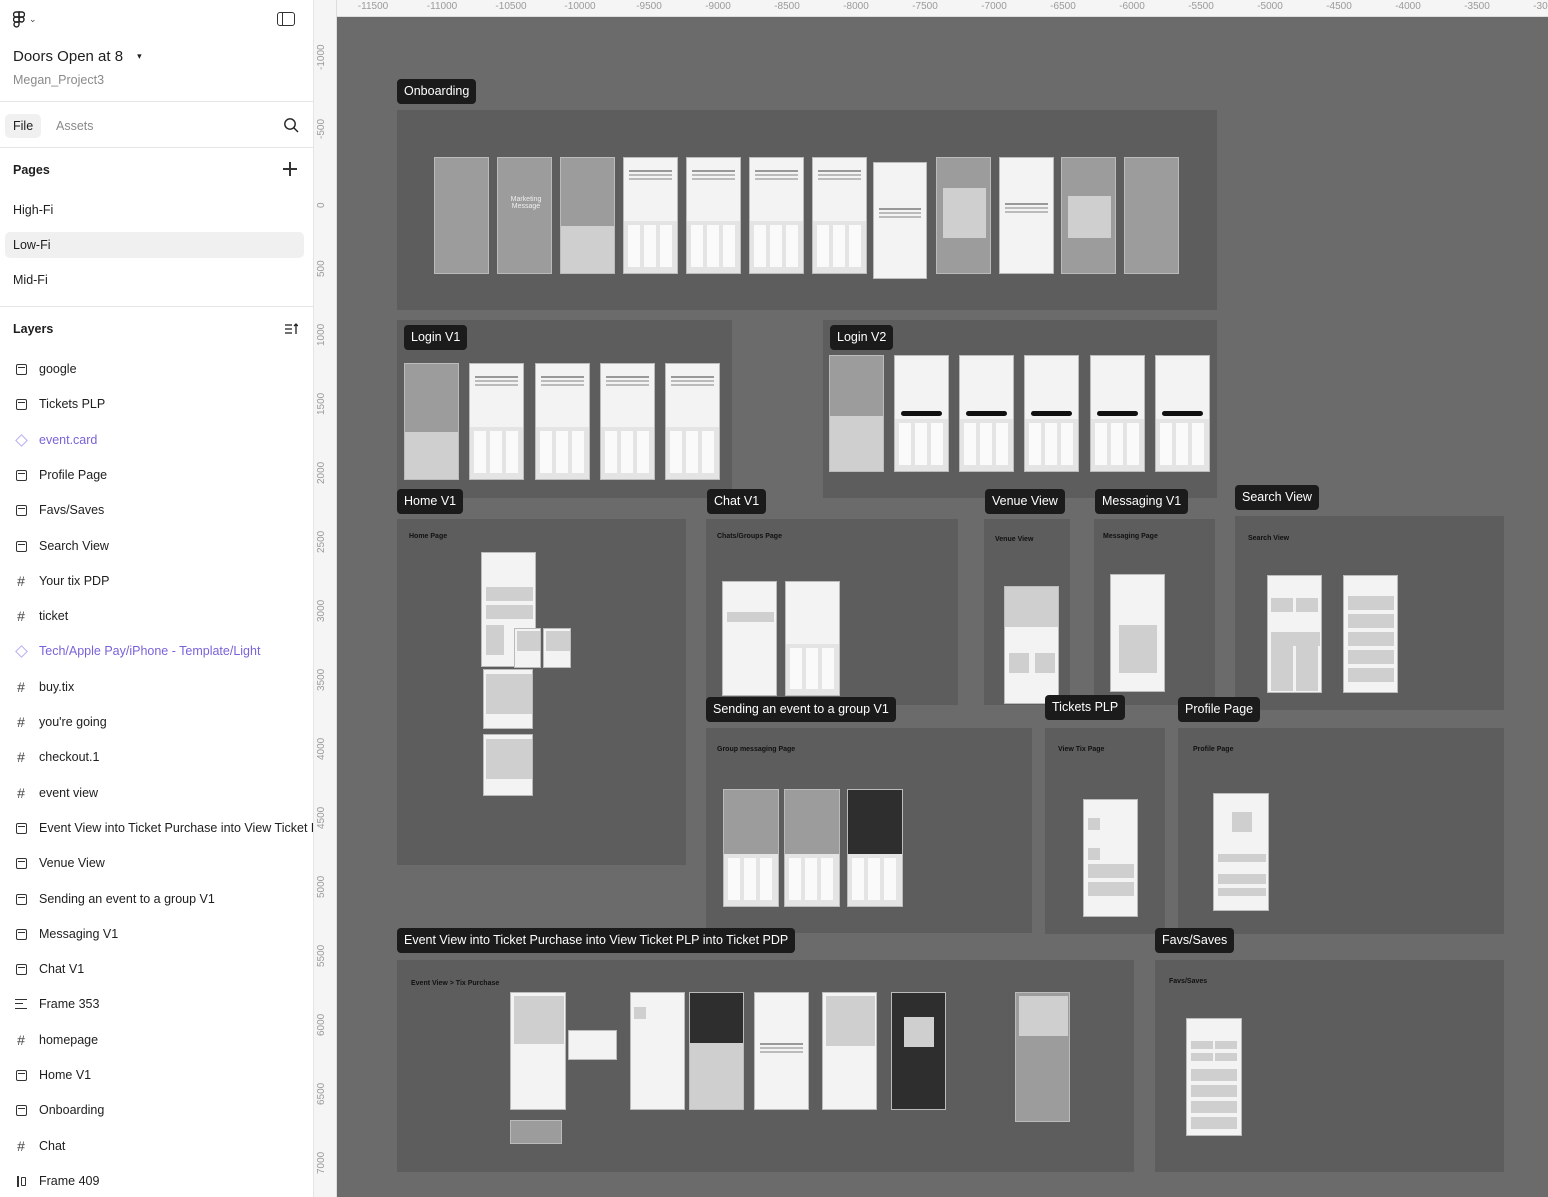  I want to click on text-placeholder, so click(776, 171).